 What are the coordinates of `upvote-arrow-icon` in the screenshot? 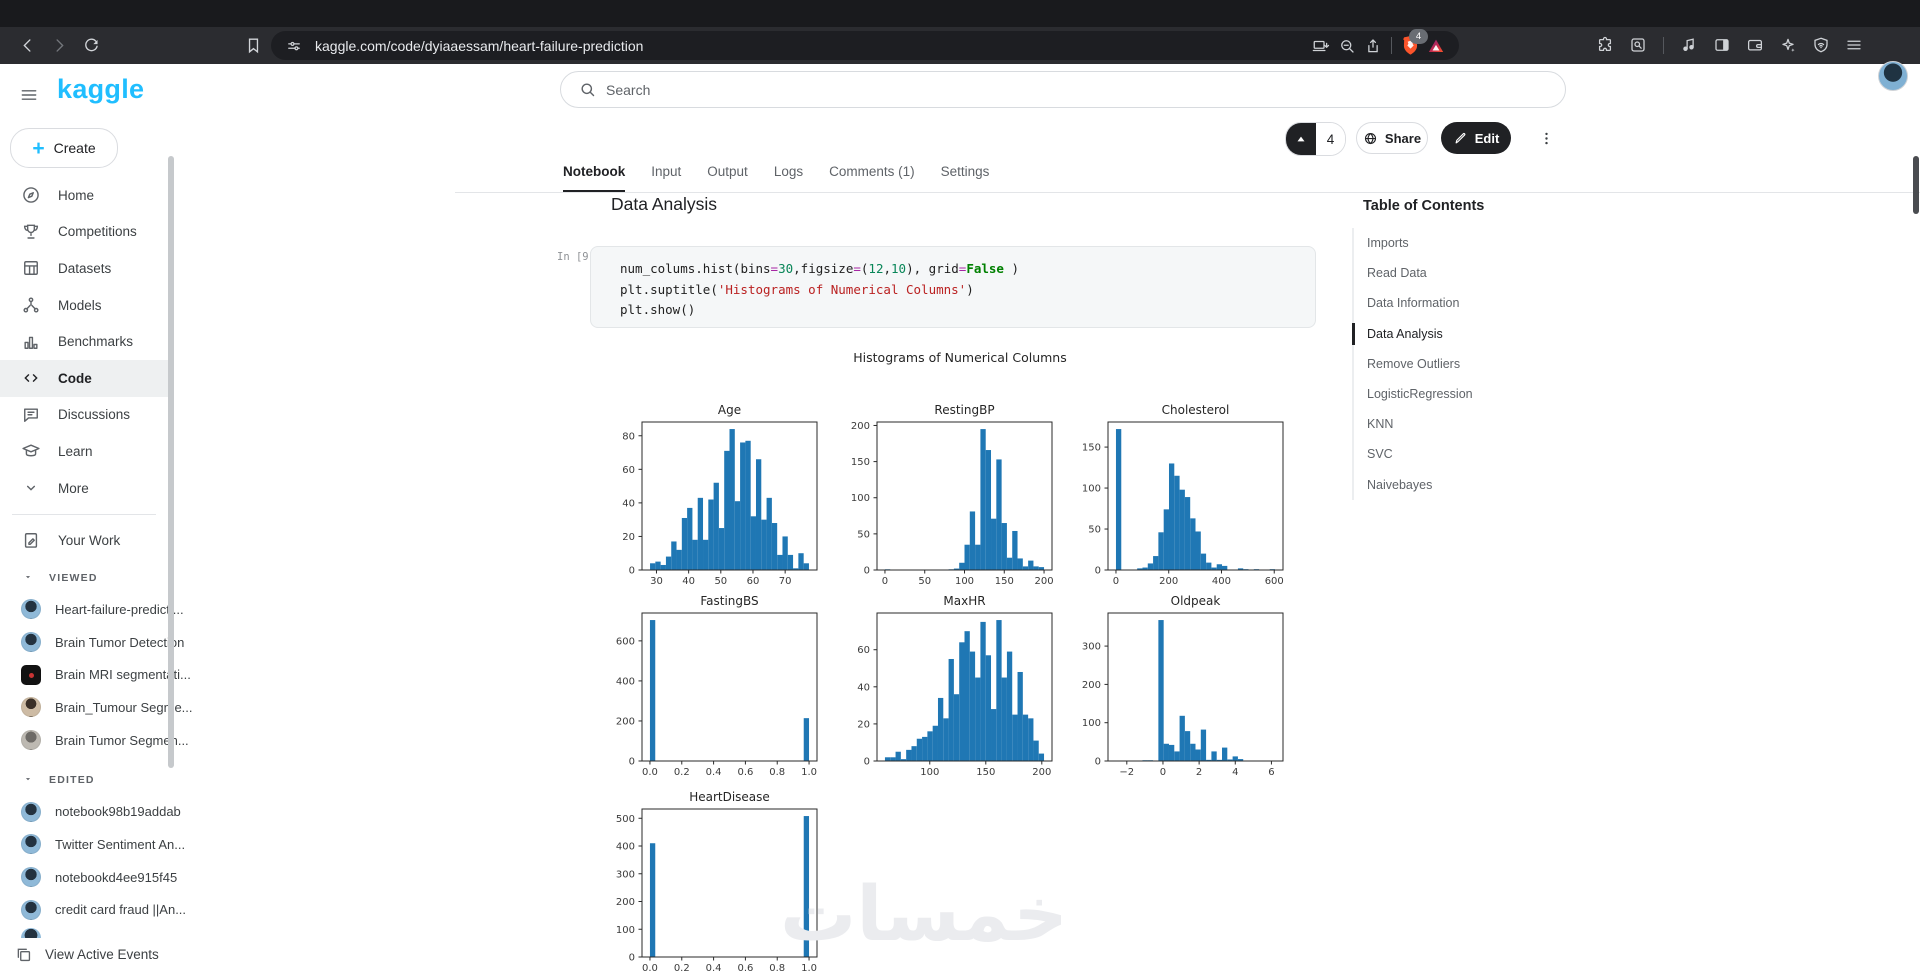 It's located at (1301, 139).